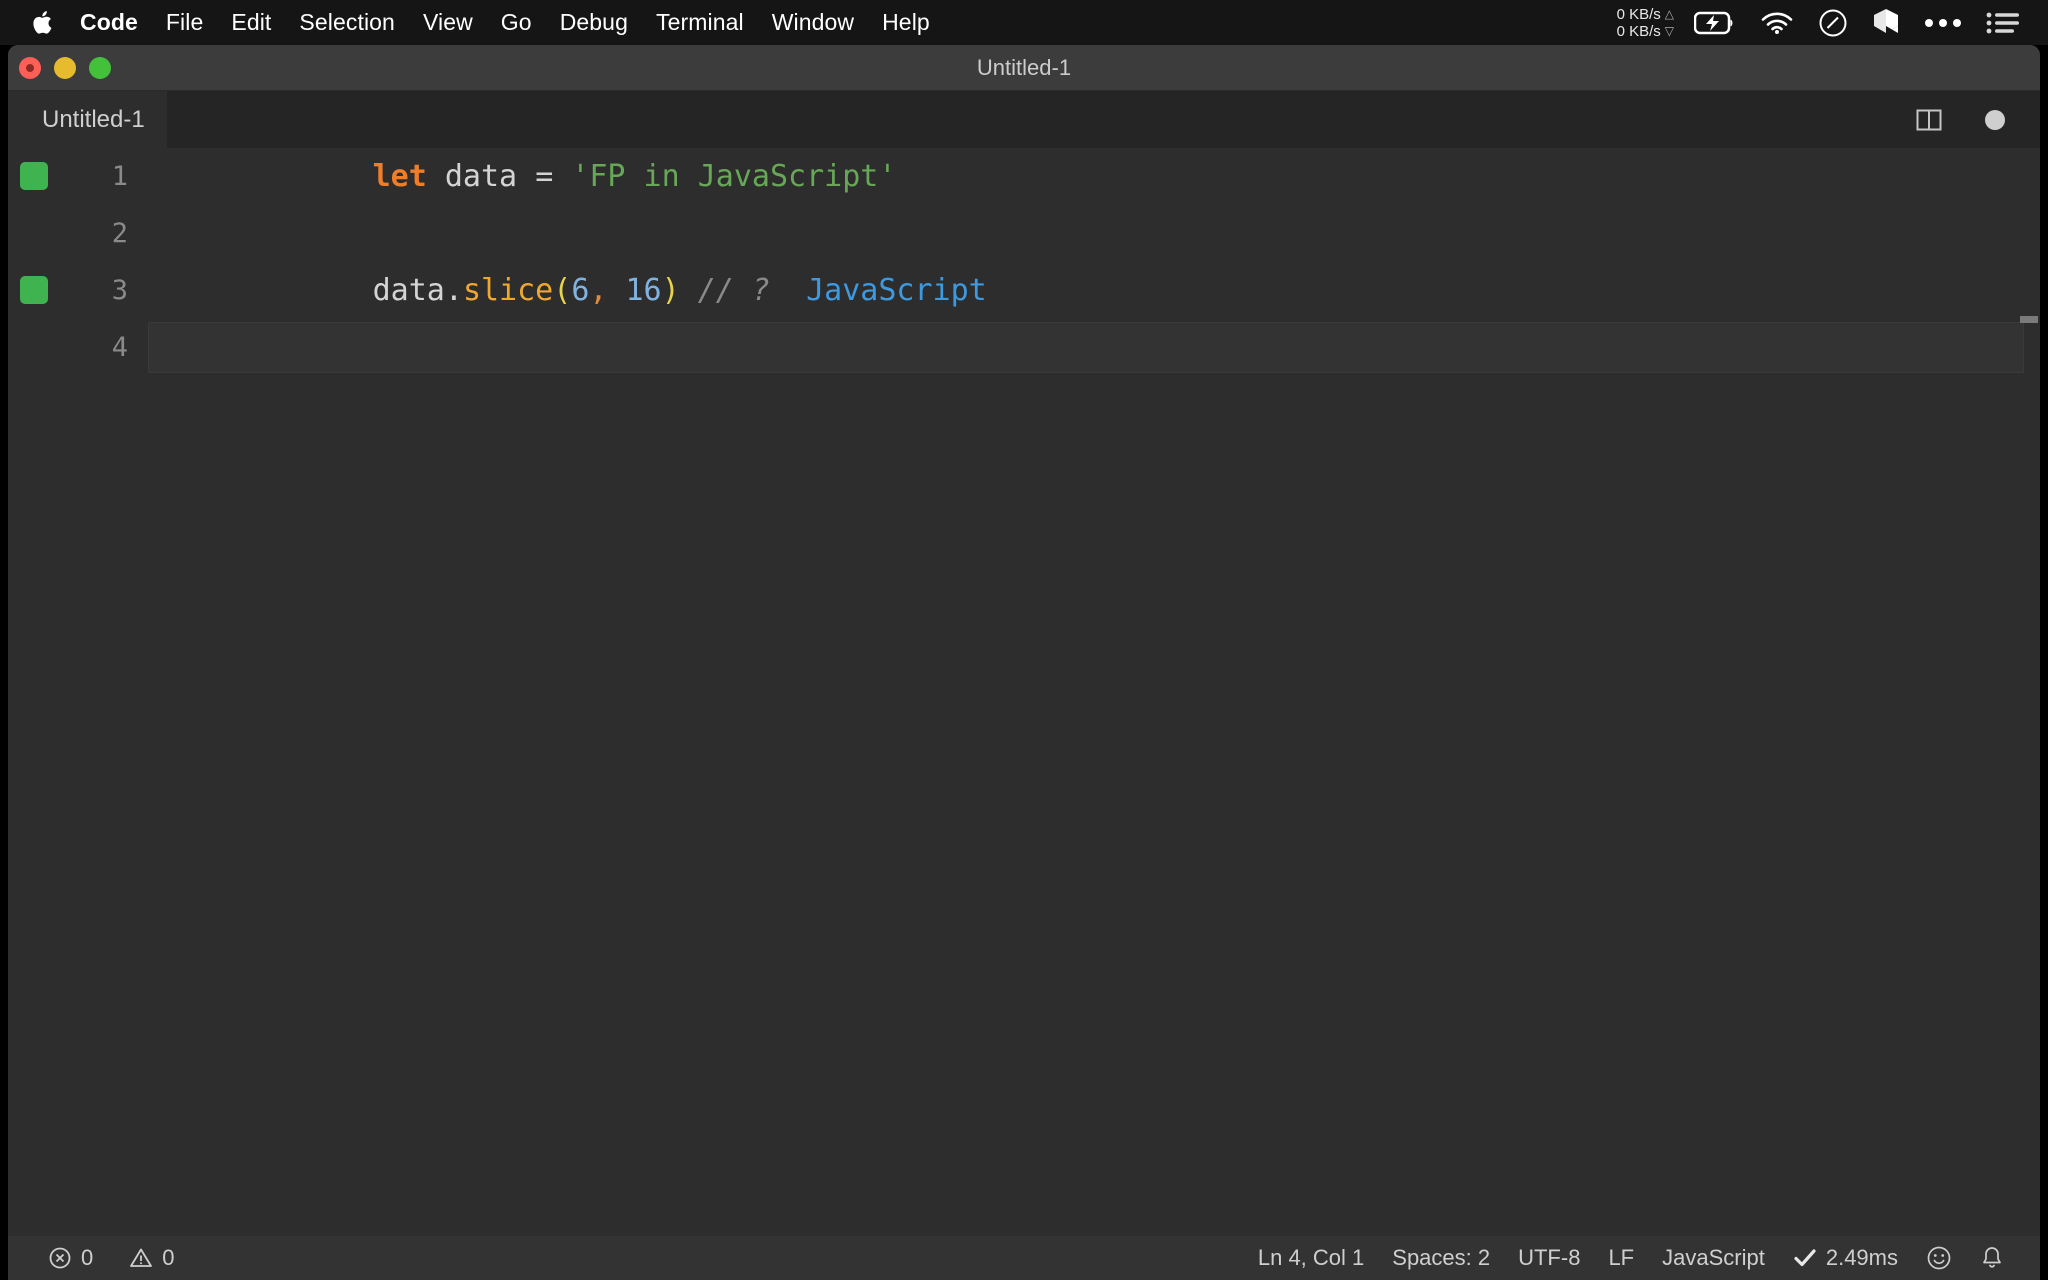 The width and height of the screenshot is (2048, 1280). Describe the element at coordinates (1311, 1258) in the screenshot. I see `cursor-position: Ln 4, Col 1` at that location.